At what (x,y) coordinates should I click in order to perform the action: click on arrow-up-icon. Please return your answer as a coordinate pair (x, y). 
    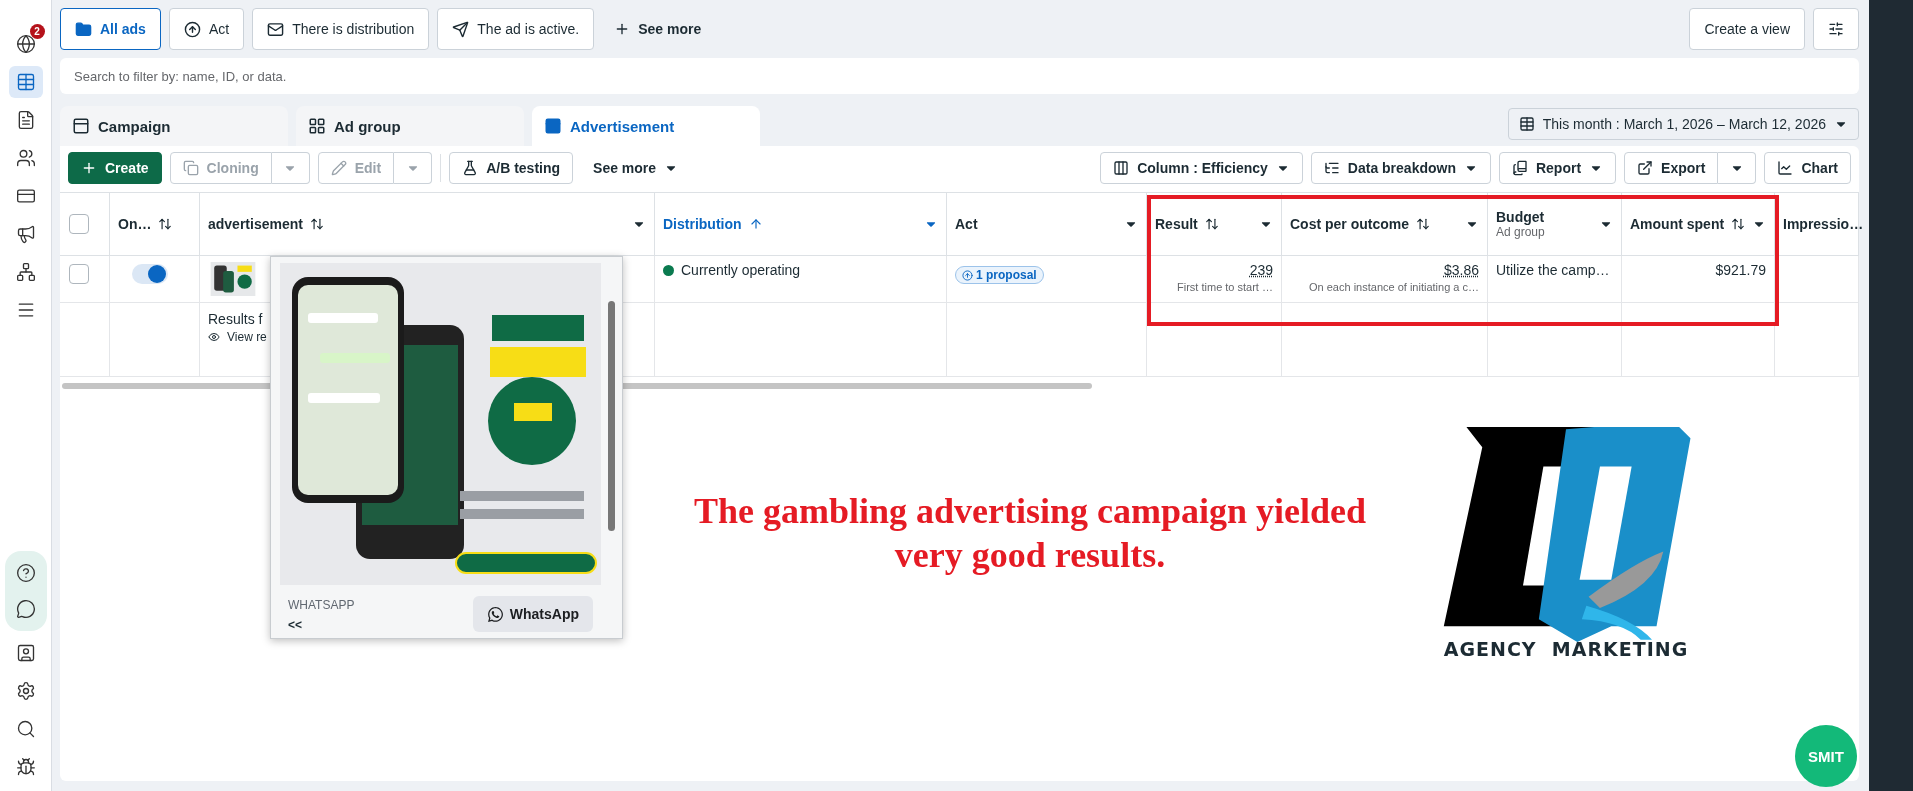
    Looking at the image, I should click on (967, 275).